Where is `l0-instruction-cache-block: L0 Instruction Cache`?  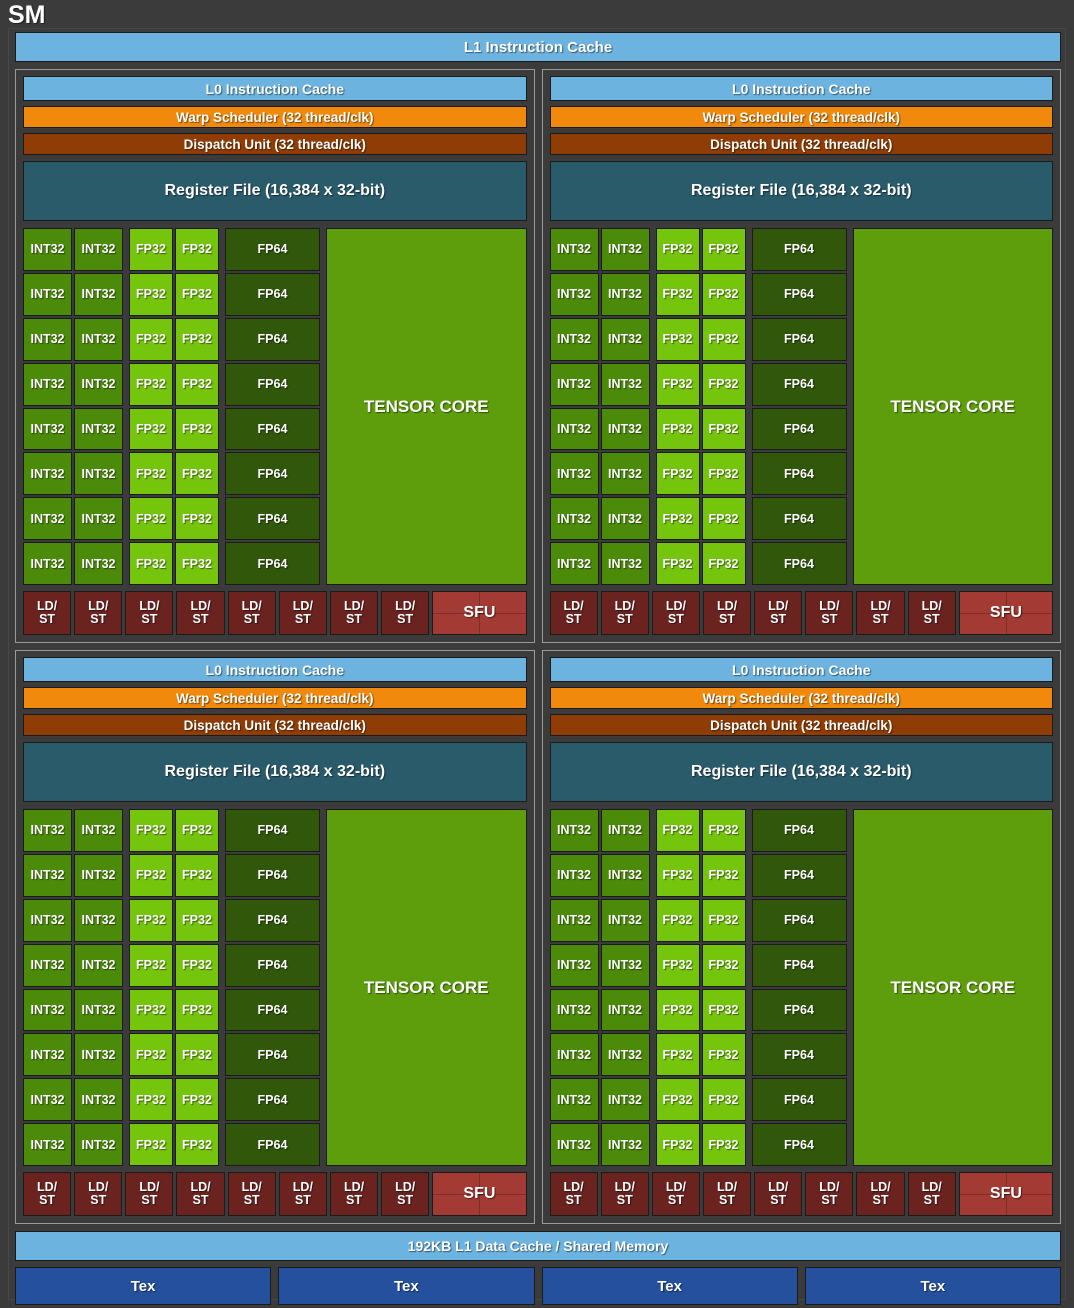 l0-instruction-cache-block: L0 Instruction Cache is located at coordinates (275, 669).